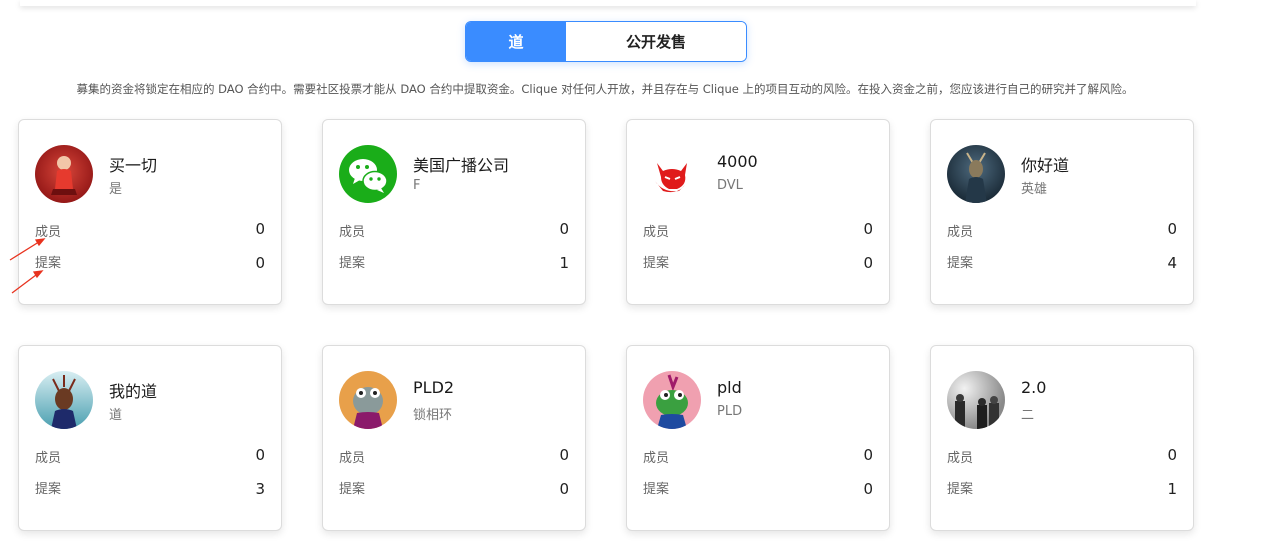  I want to click on dao-card: 我的道 道 成员 0 提案 3, so click(150, 438).